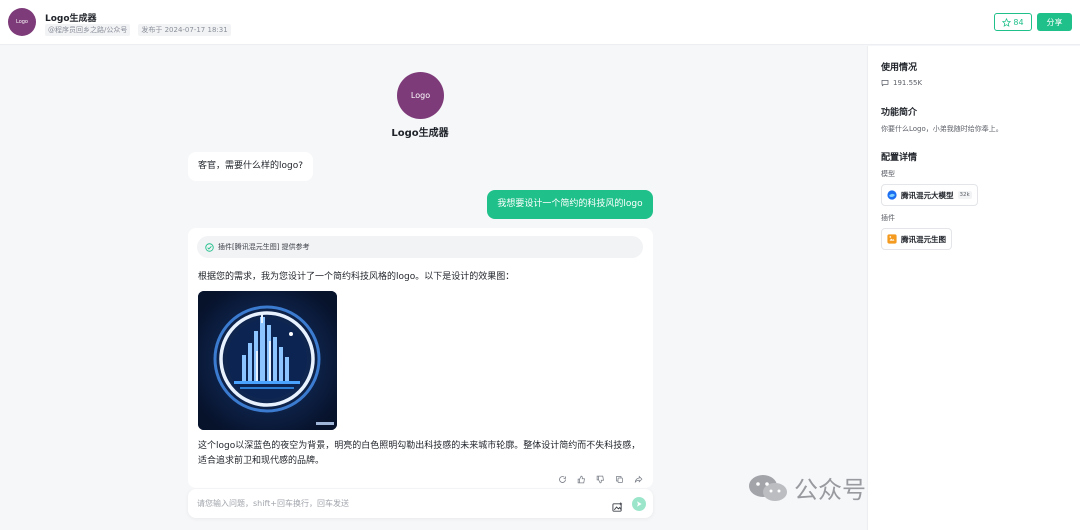  I want to click on city-logo-graphic, so click(267, 360).